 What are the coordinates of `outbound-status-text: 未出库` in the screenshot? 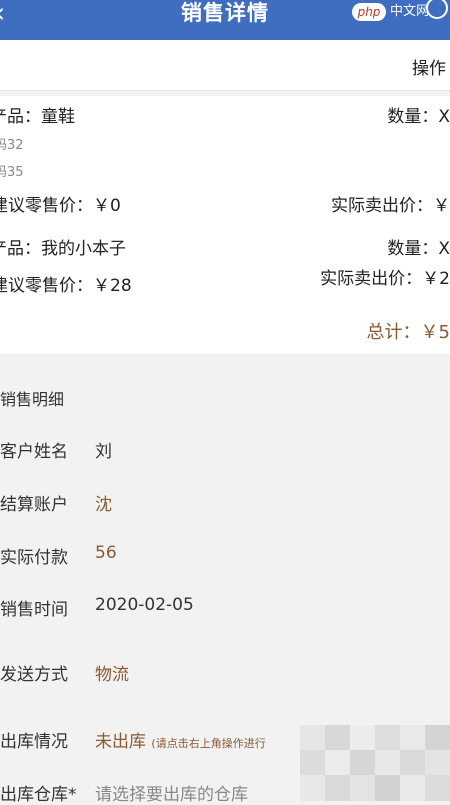 It's located at (120, 742).